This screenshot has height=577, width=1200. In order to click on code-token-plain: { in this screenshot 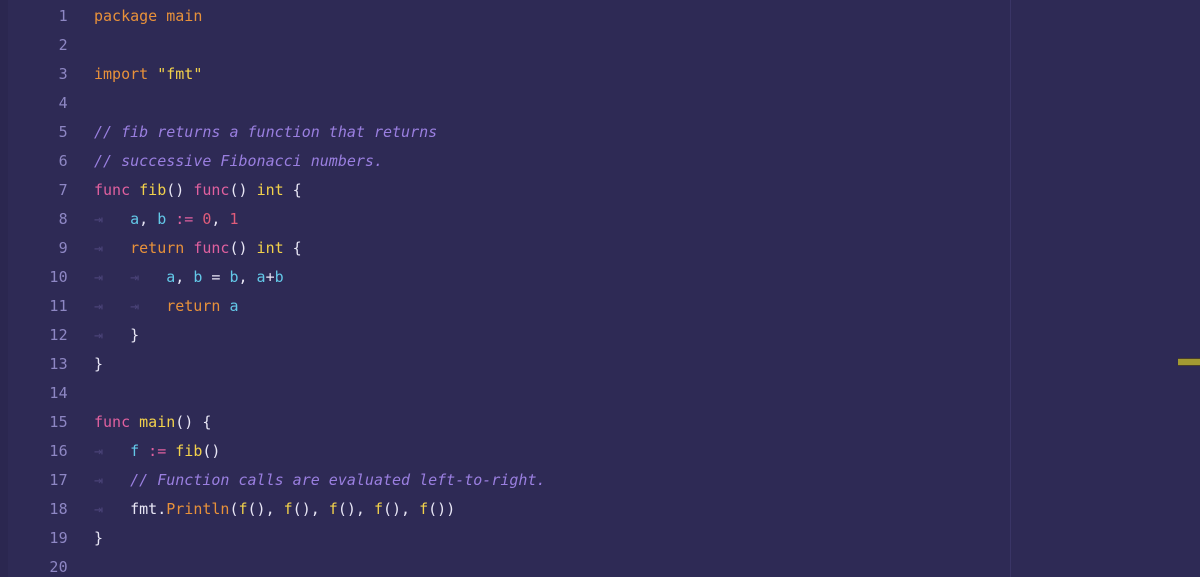, I will do `click(292, 190)`.